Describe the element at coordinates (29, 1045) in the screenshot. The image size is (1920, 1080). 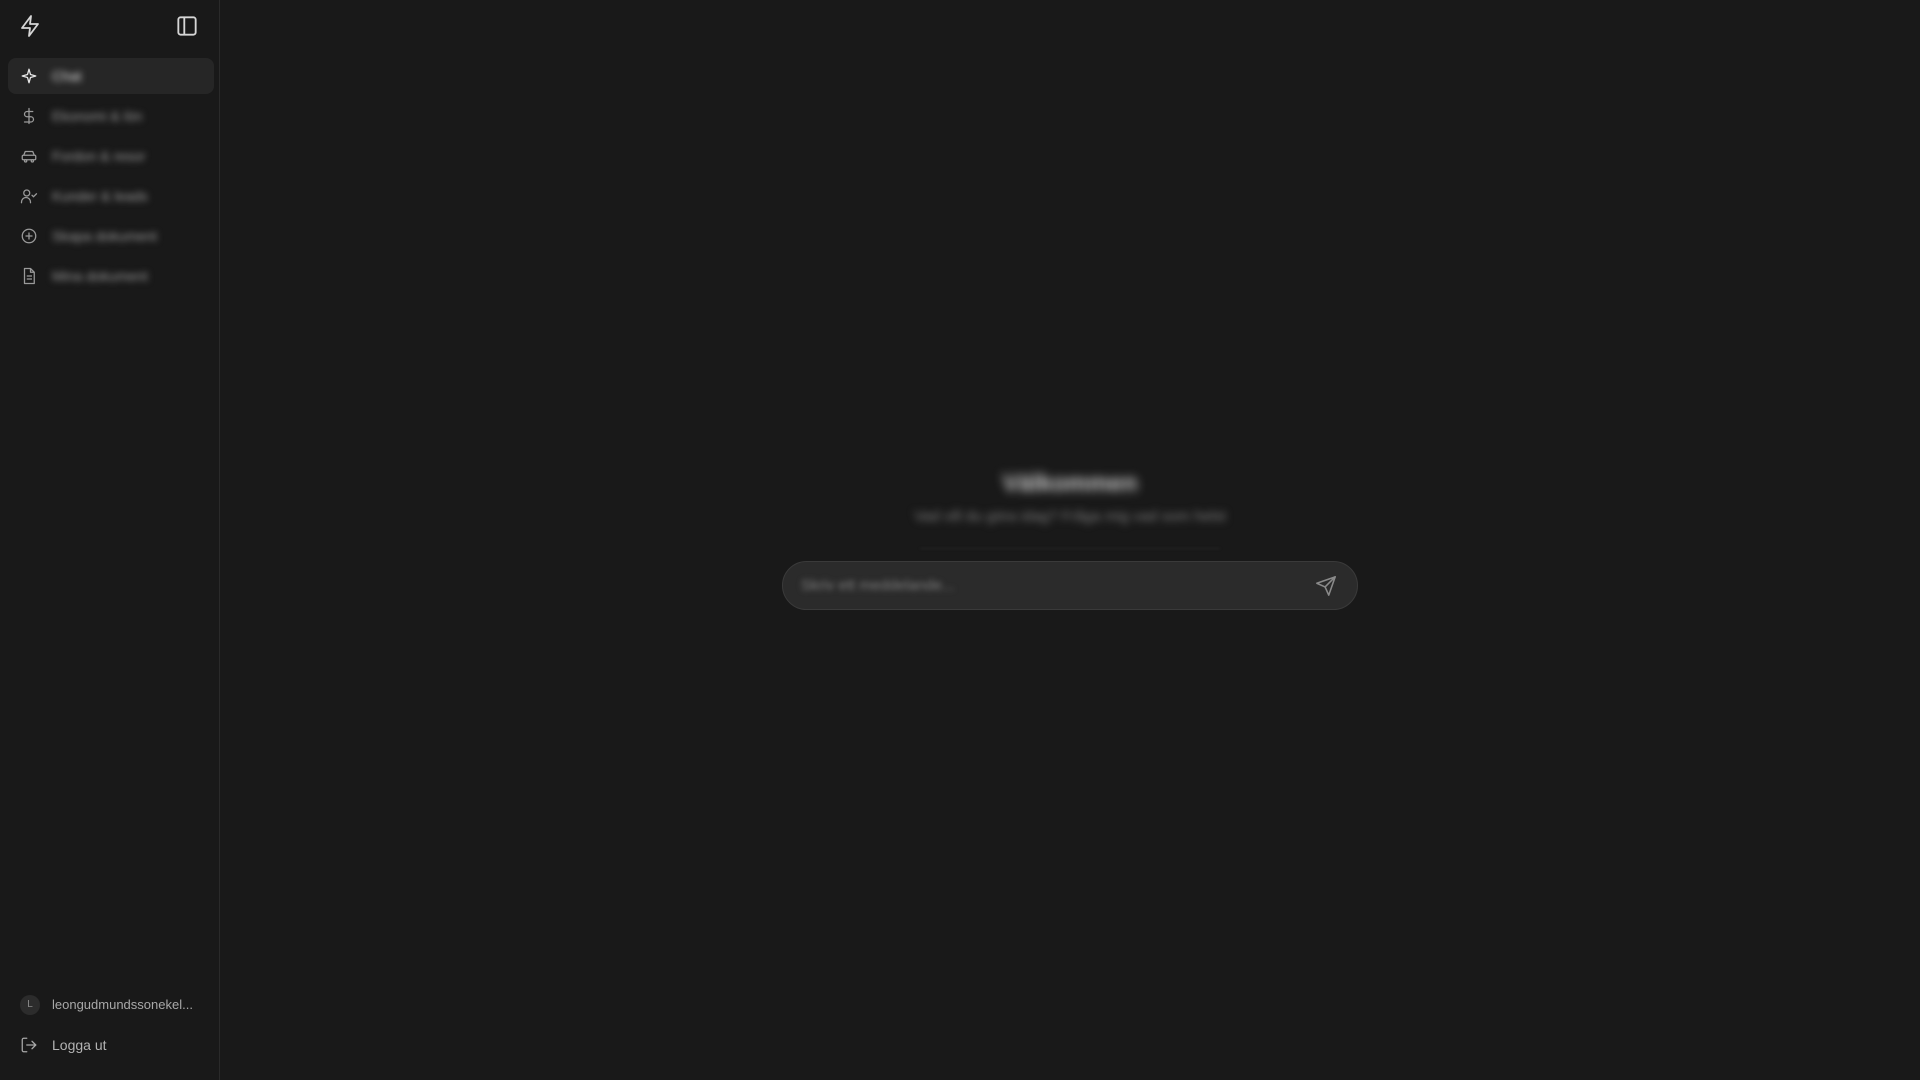
I see `logout-icon` at that location.